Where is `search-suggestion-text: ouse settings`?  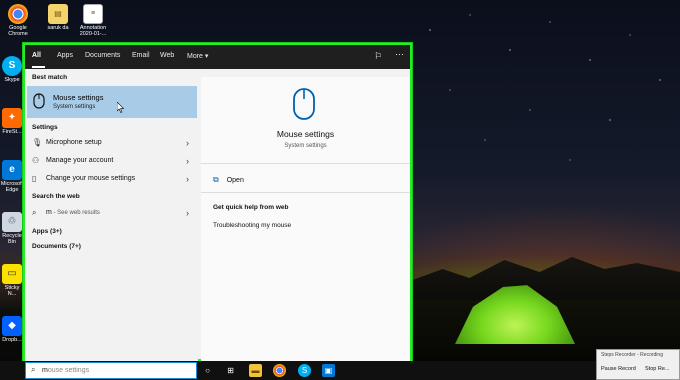 search-suggestion-text: ouse settings is located at coordinates (68, 370).